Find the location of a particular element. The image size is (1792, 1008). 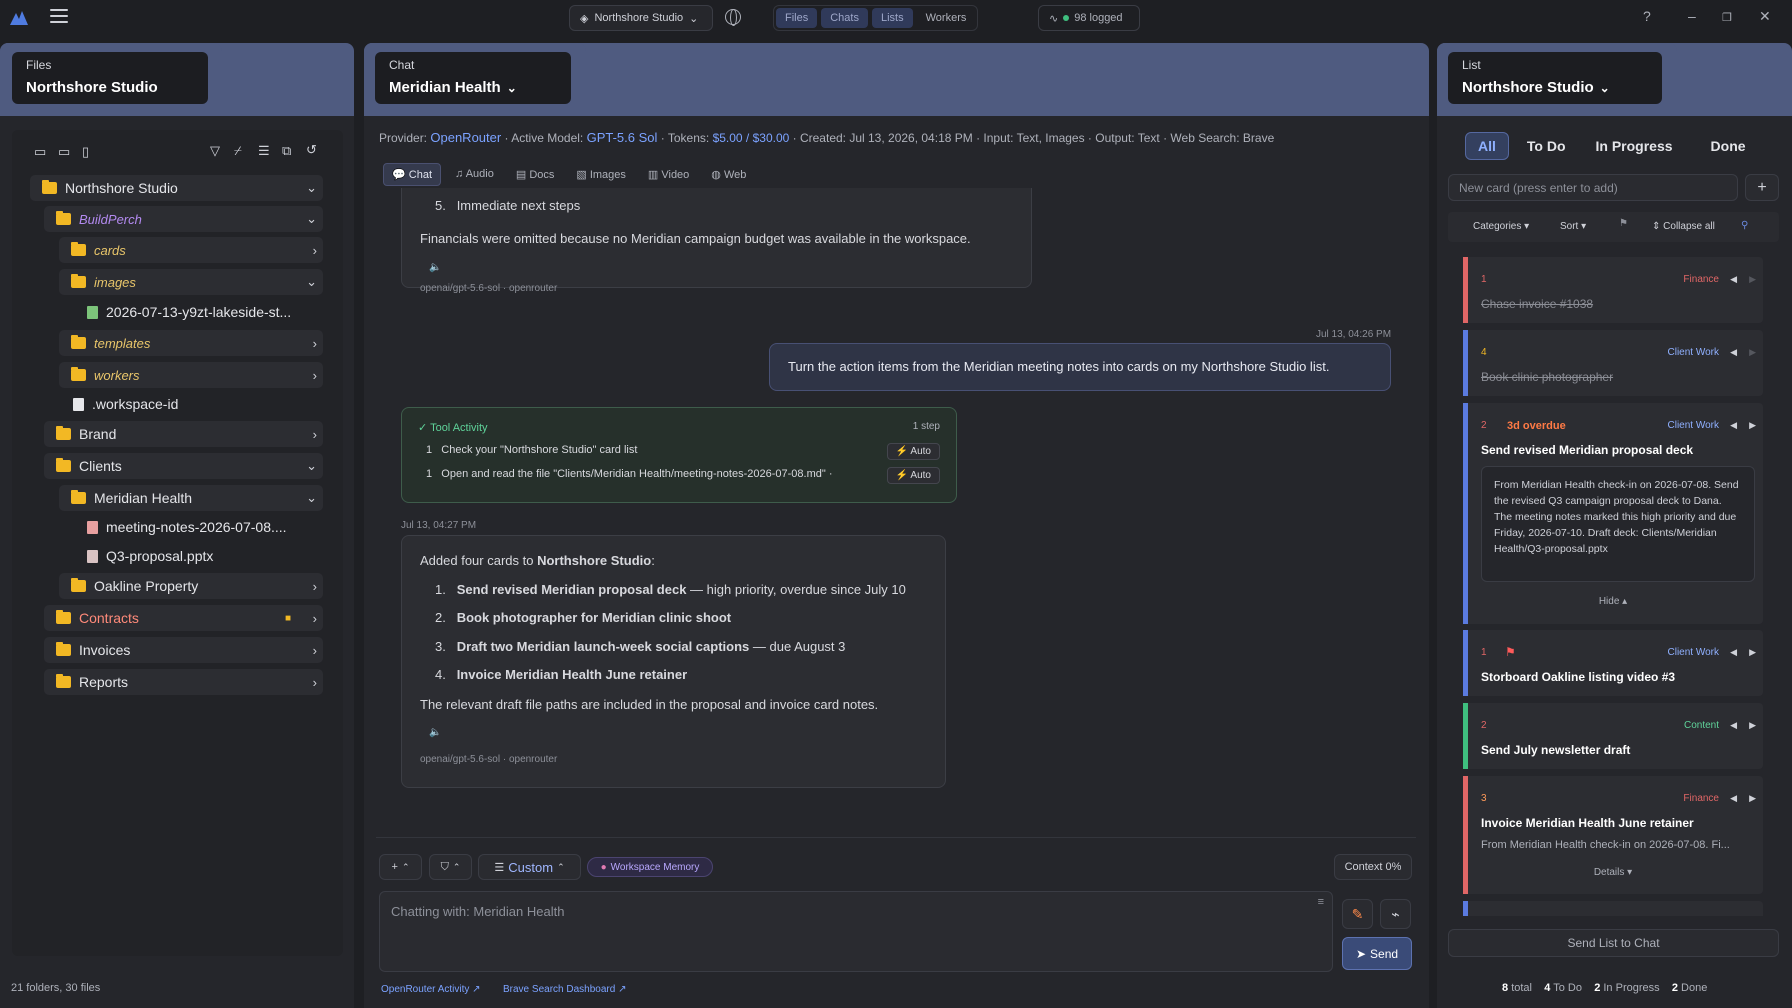

globe-icon is located at coordinates (733, 17).